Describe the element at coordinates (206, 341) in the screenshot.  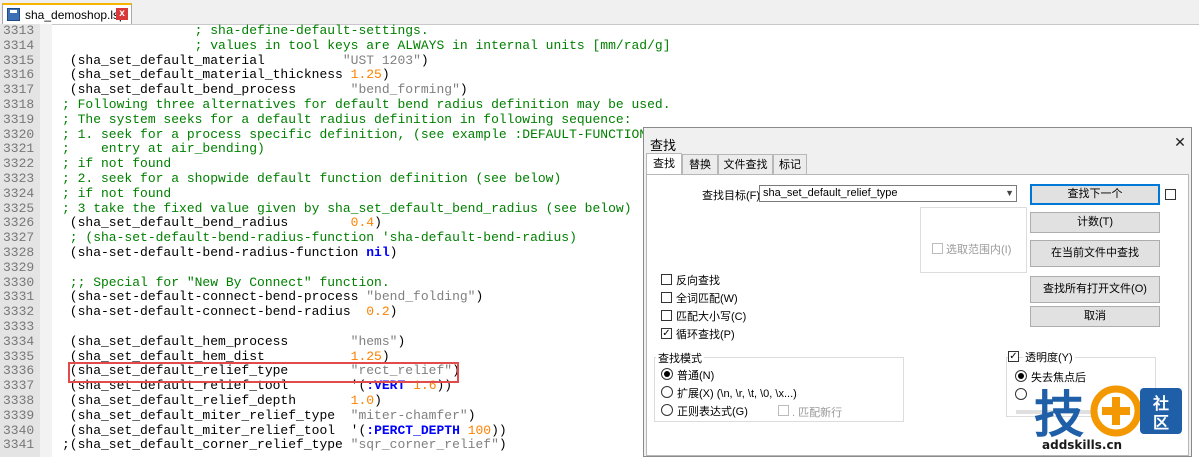
I see `code-token: (sha_set_default_hem_process` at that location.